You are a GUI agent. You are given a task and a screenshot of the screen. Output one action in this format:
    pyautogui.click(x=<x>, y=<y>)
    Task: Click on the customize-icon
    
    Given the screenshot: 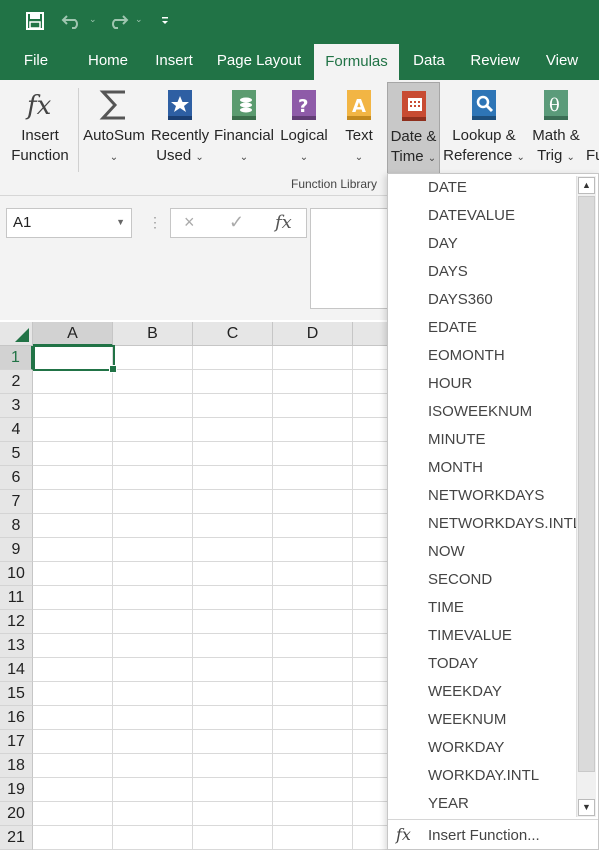 What is the action you would take?
    pyautogui.click(x=165, y=21)
    